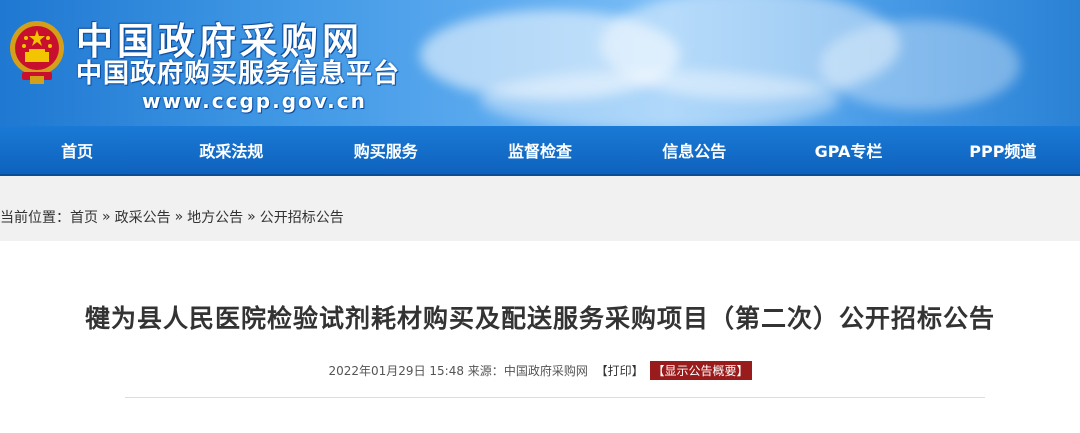 This screenshot has width=1080, height=433. Describe the element at coordinates (302, 217) in the screenshot. I see `breadcrumb-public-tender: 公开招标公告` at that location.